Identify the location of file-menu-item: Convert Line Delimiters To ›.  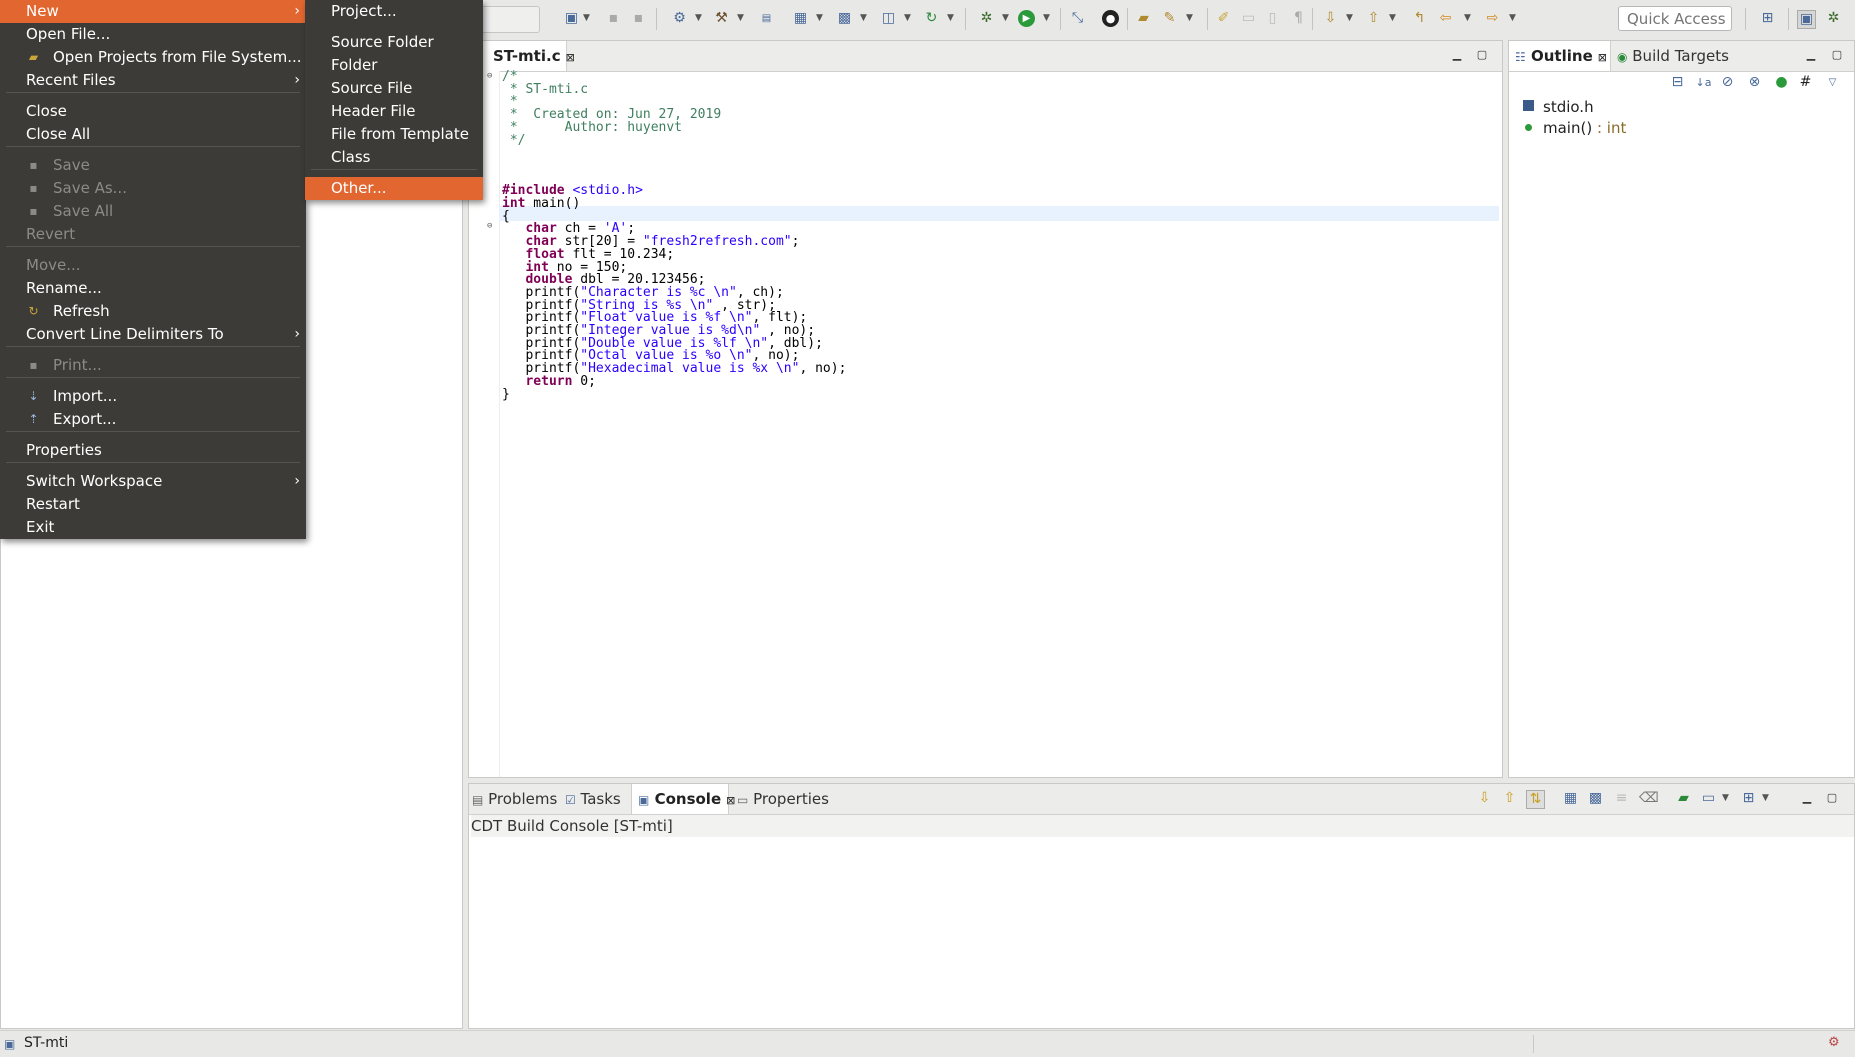
(153, 334).